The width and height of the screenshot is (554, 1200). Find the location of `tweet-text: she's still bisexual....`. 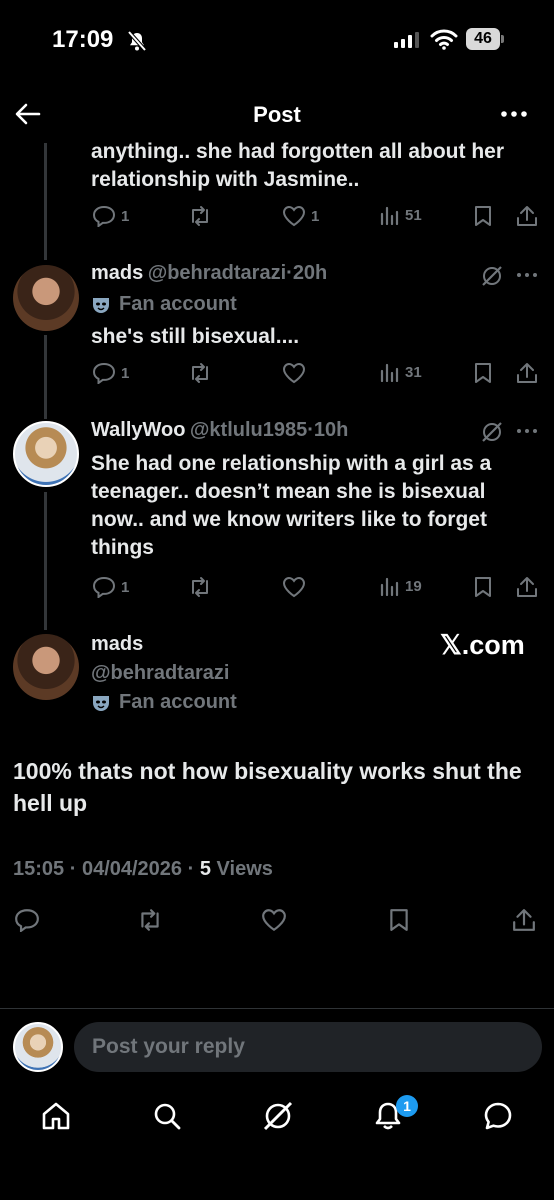

tweet-text: she's still bisexual.... is located at coordinates (195, 336).